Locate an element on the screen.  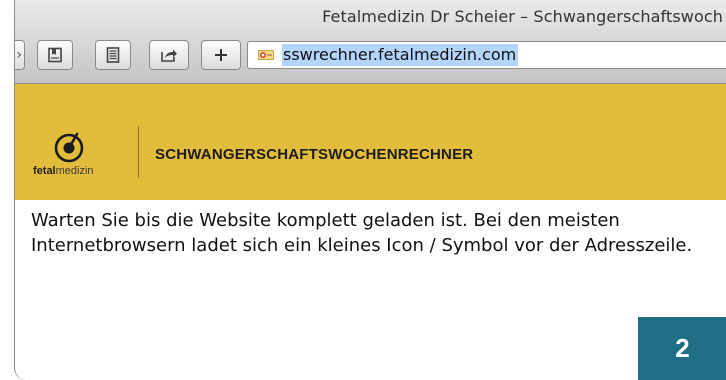
plus-icon is located at coordinates (221, 55).